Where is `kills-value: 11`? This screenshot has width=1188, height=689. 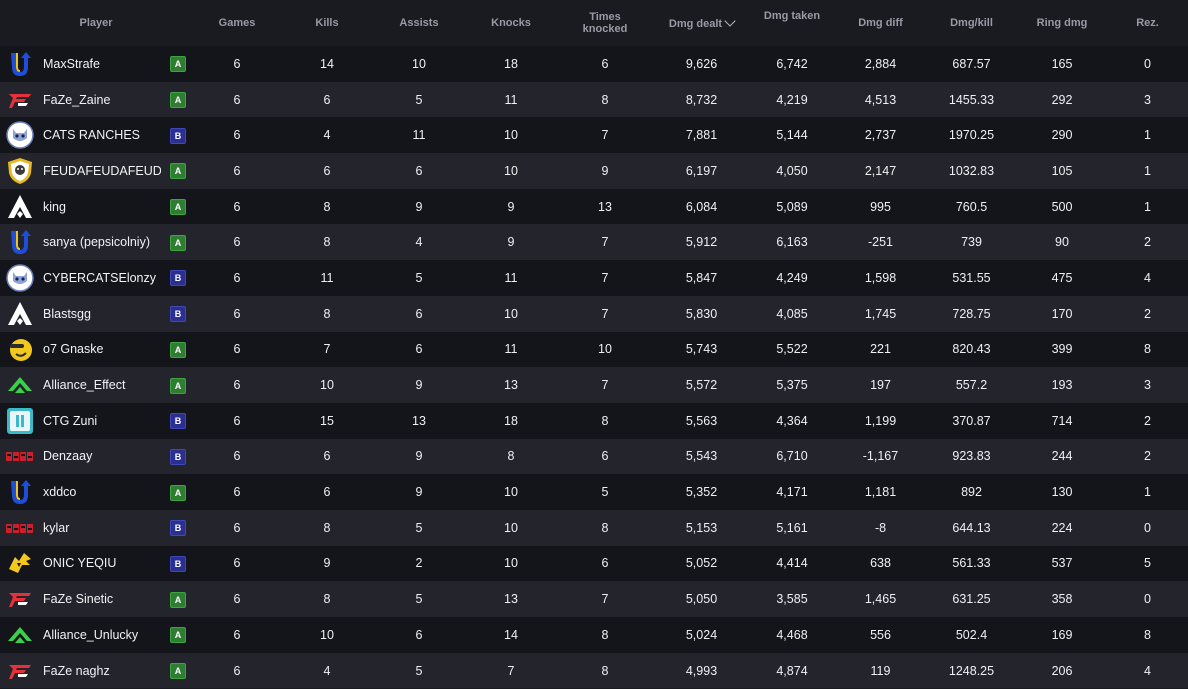
kills-value: 11 is located at coordinates (327, 277).